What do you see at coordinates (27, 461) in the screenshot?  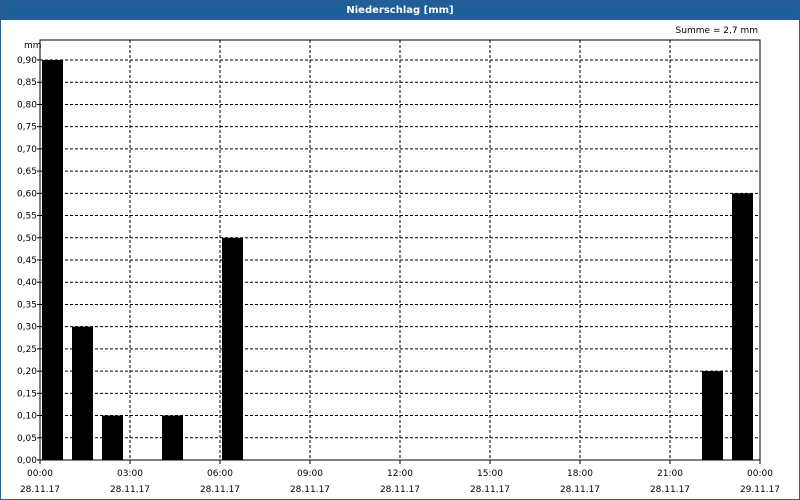 I see `y-tick-label: 0,00` at bounding box center [27, 461].